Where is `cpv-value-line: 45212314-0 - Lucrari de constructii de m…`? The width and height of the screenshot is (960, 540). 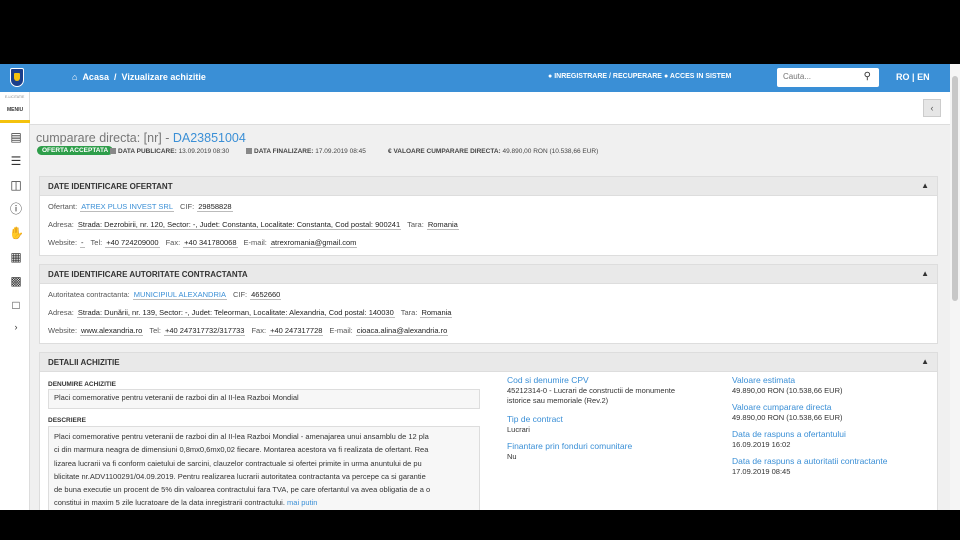
cpv-value-line: 45212314-0 - Lucrari de constructii de m… is located at coordinates (591, 390).